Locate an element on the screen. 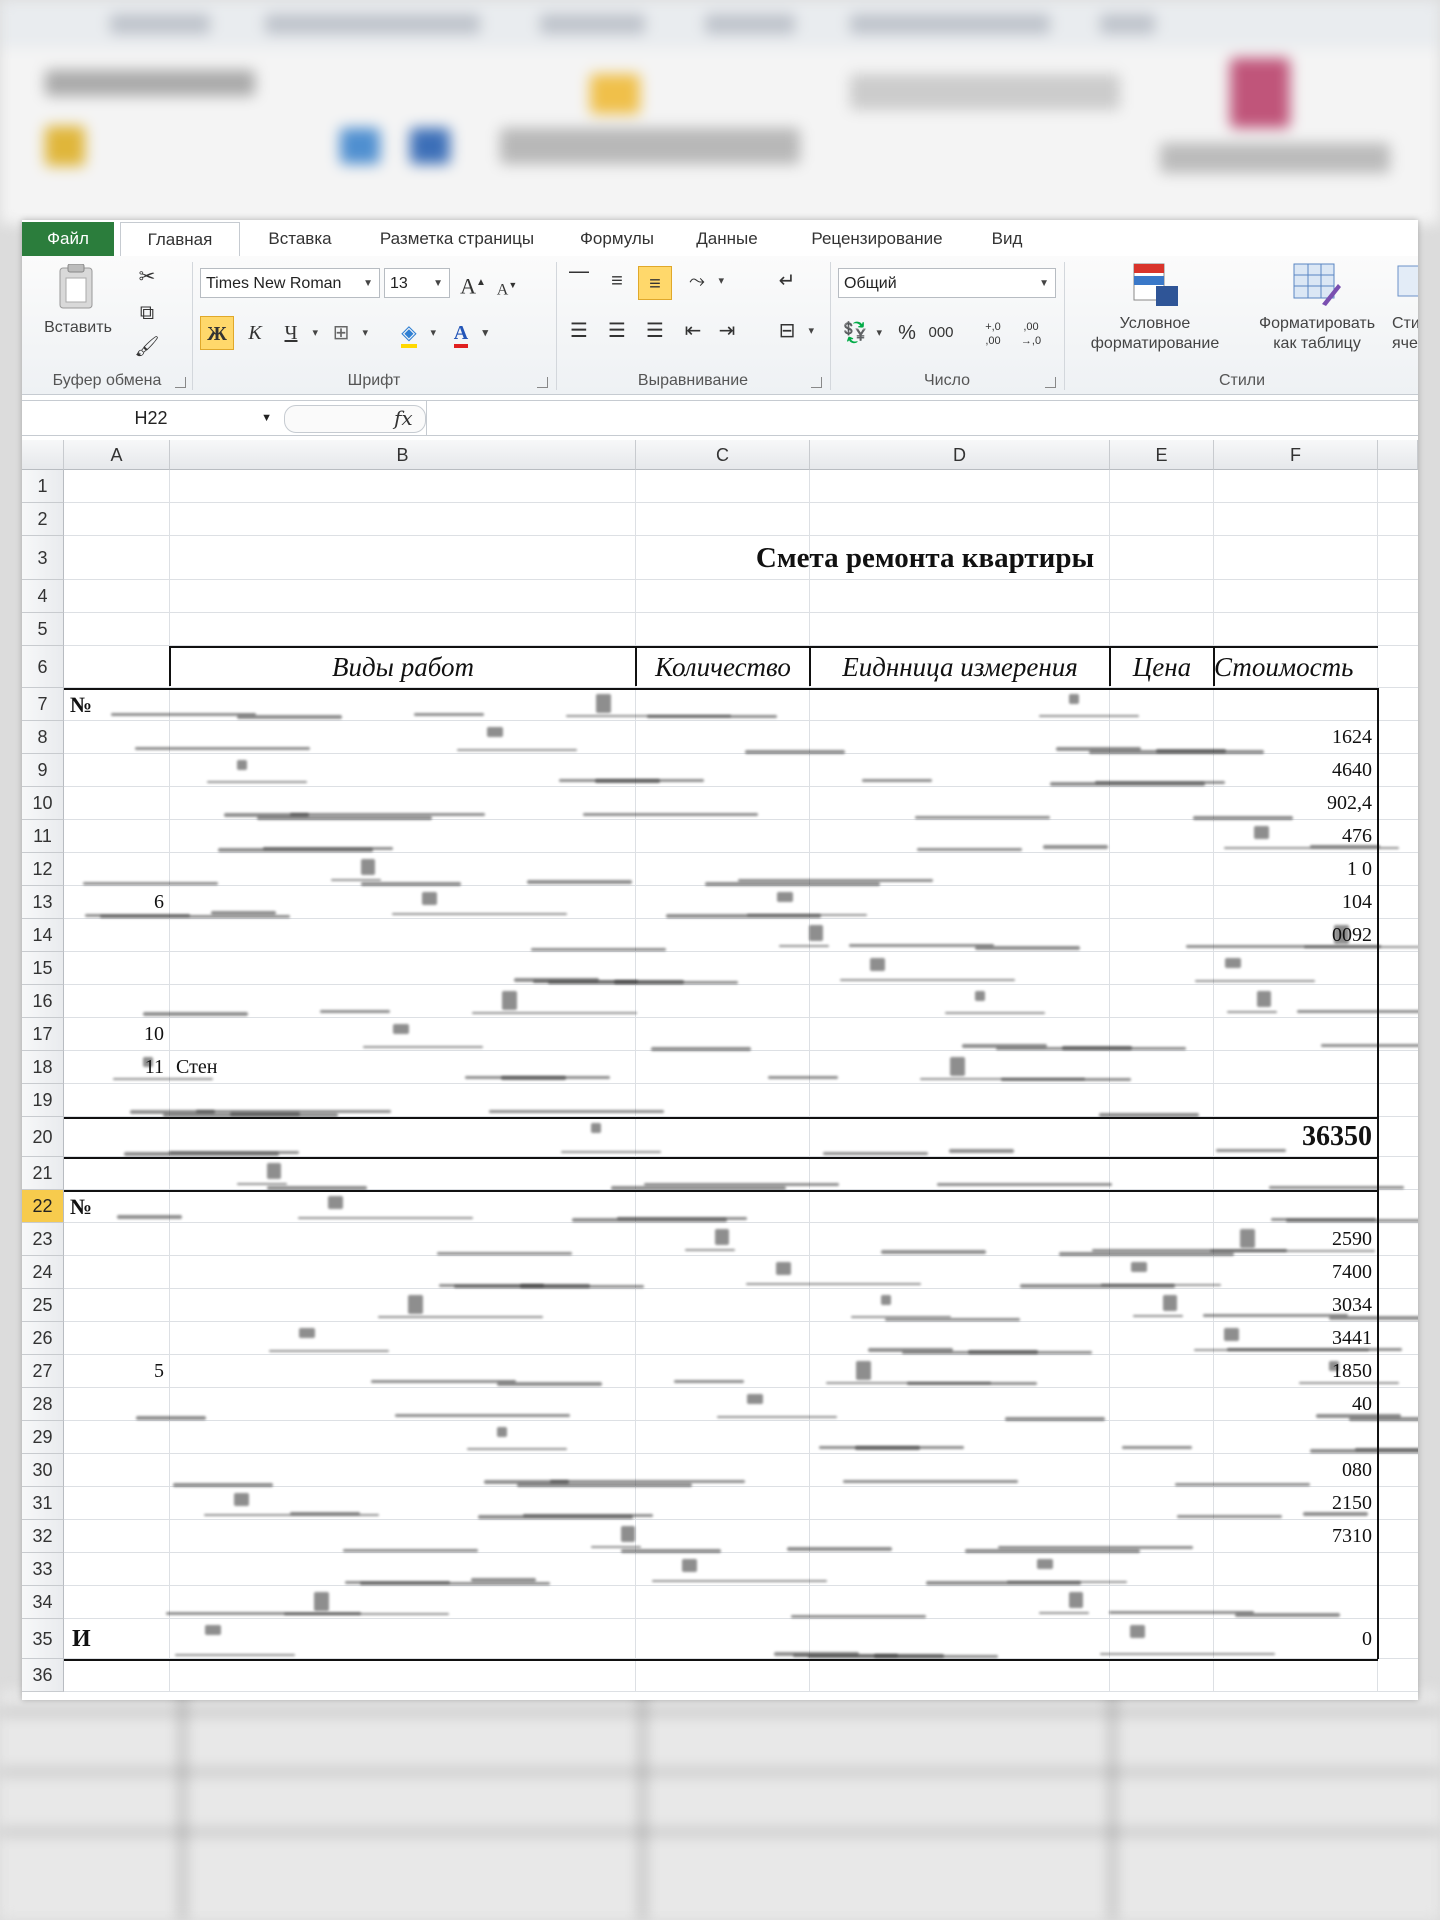 This screenshot has width=1440, height=1920. clipboard-launcher is located at coordinates (180, 382).